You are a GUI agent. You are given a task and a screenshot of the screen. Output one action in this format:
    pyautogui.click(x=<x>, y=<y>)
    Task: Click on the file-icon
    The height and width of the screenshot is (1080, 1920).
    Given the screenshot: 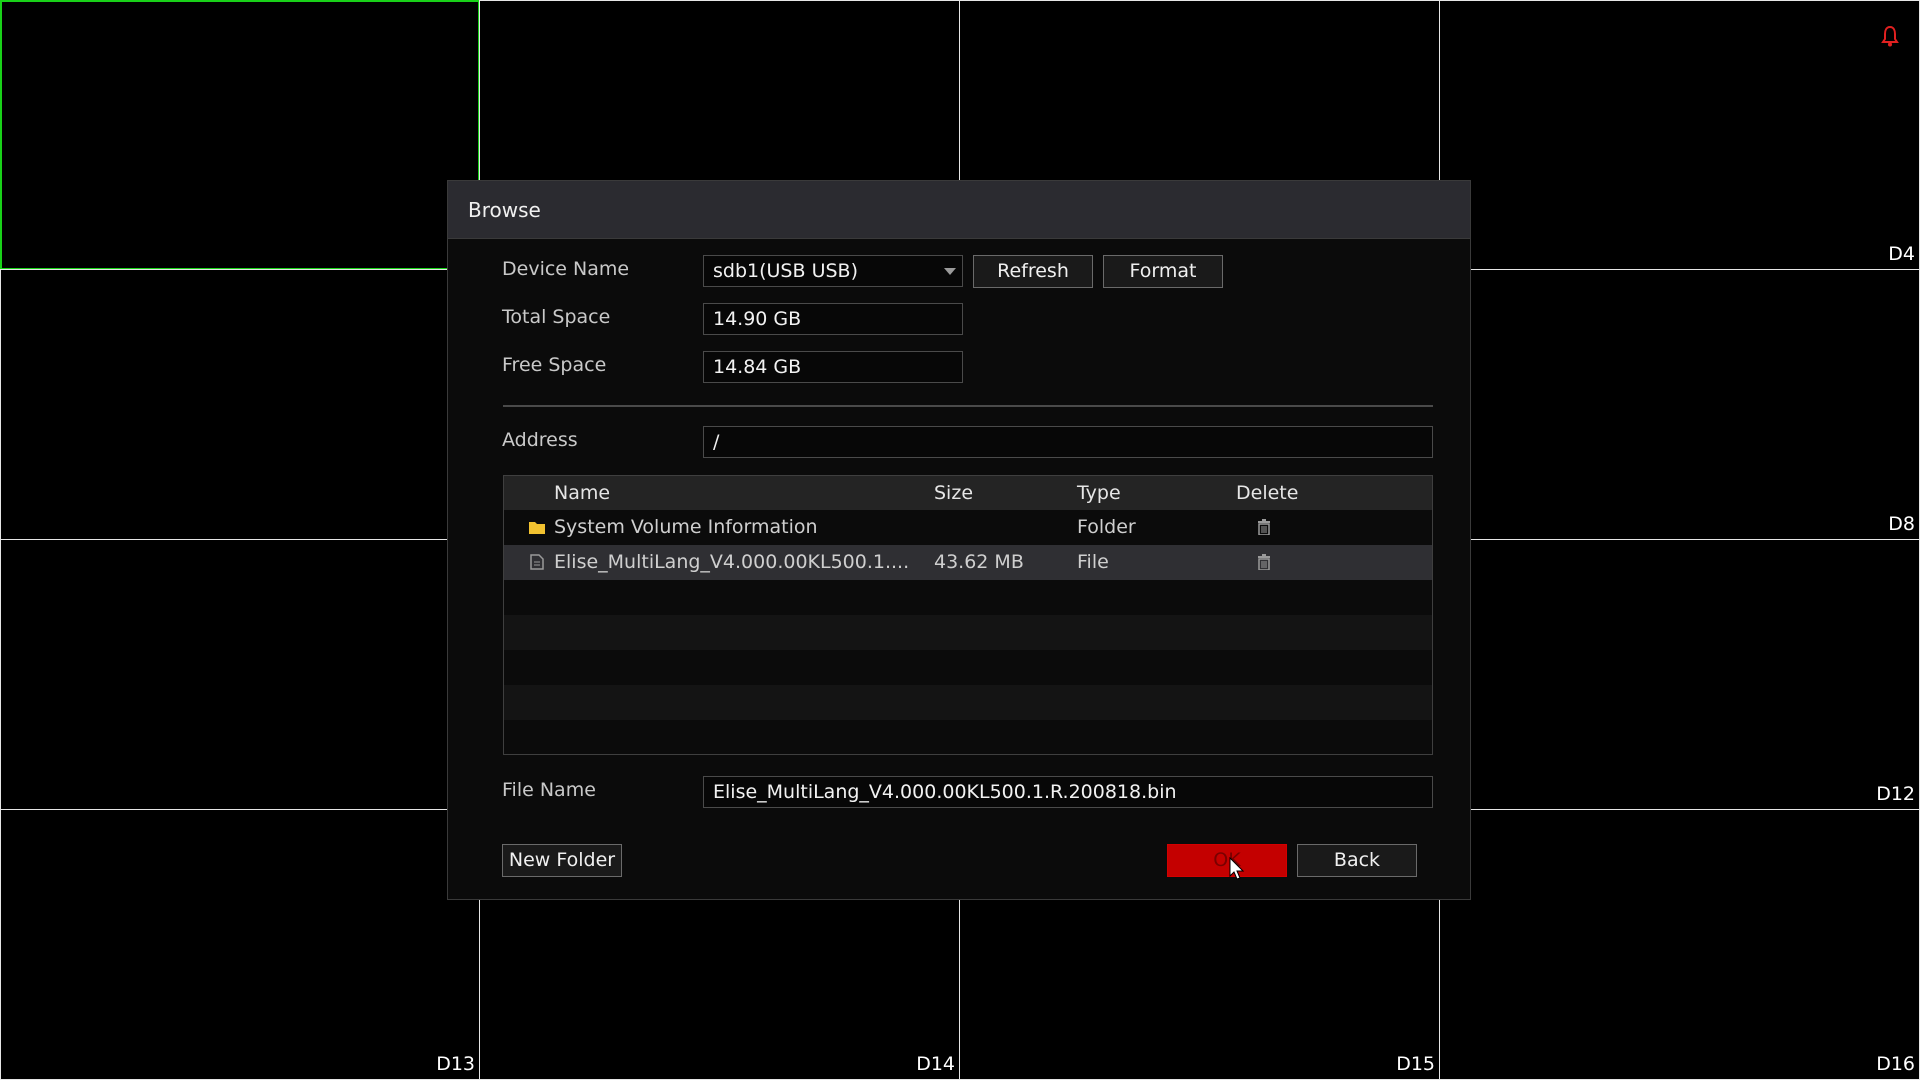 What is the action you would take?
    pyautogui.click(x=537, y=562)
    